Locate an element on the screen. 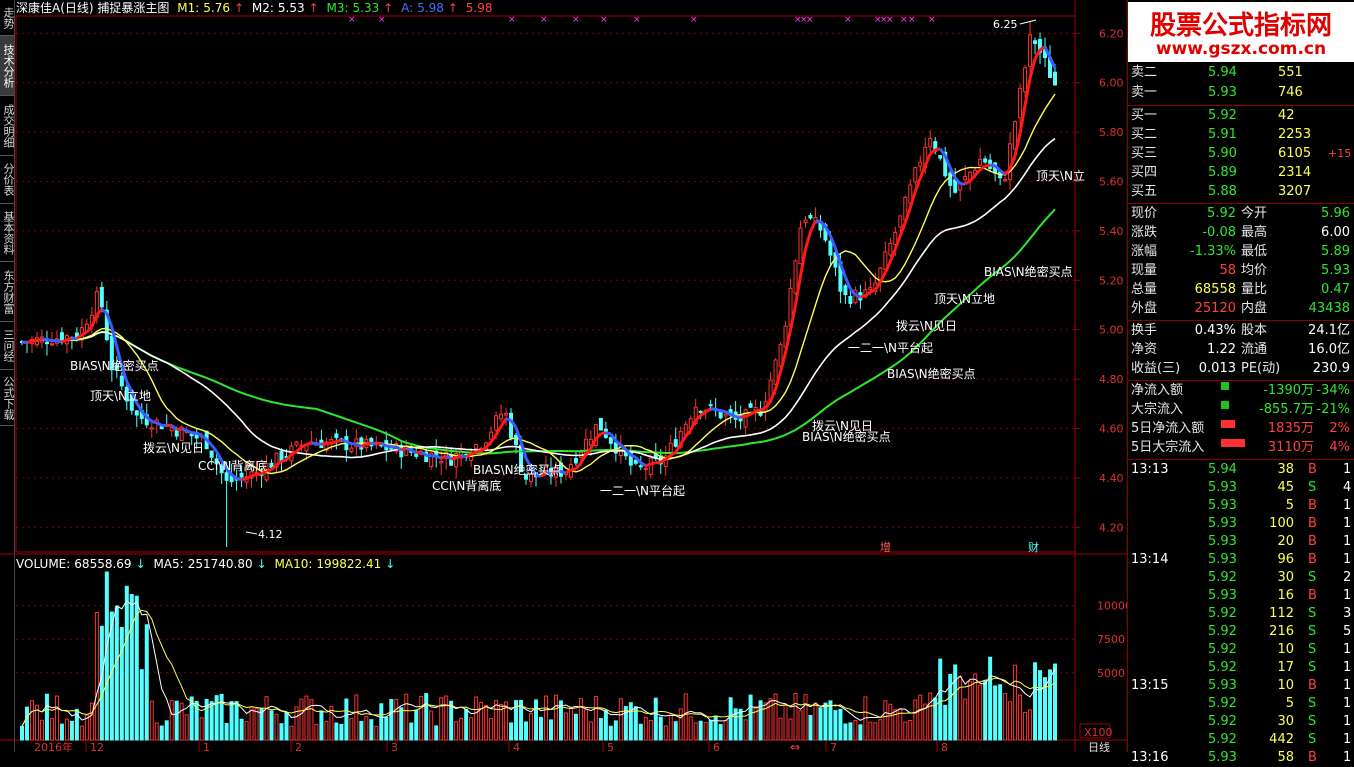 This screenshot has width=1354, height=767. volume-unit-label: X100 is located at coordinates (1098, 732).